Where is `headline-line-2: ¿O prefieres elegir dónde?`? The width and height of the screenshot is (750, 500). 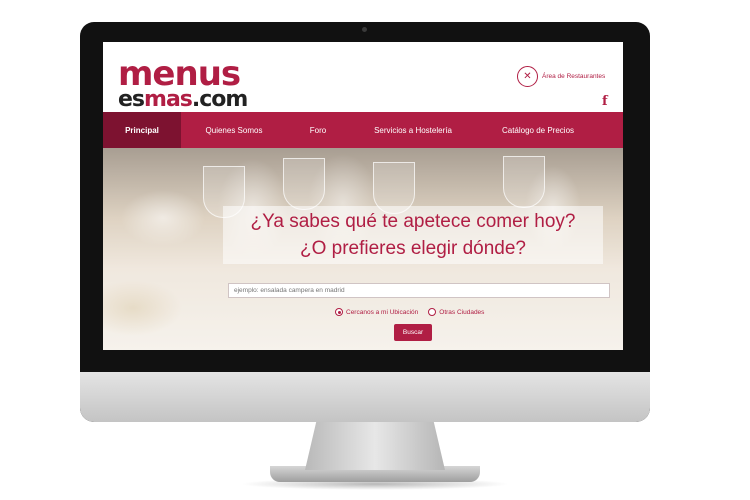
headline-line-2: ¿O prefieres elegir dónde? is located at coordinates (412, 248).